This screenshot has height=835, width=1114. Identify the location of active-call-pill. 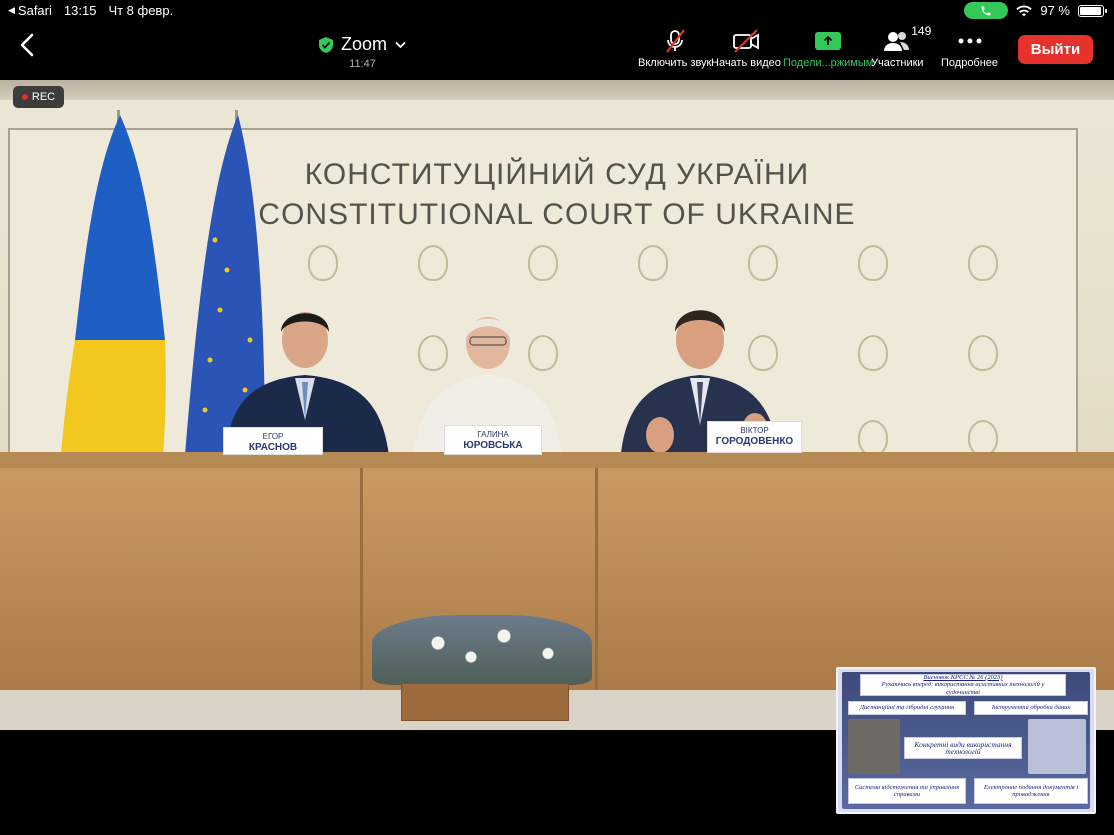
(986, 10).